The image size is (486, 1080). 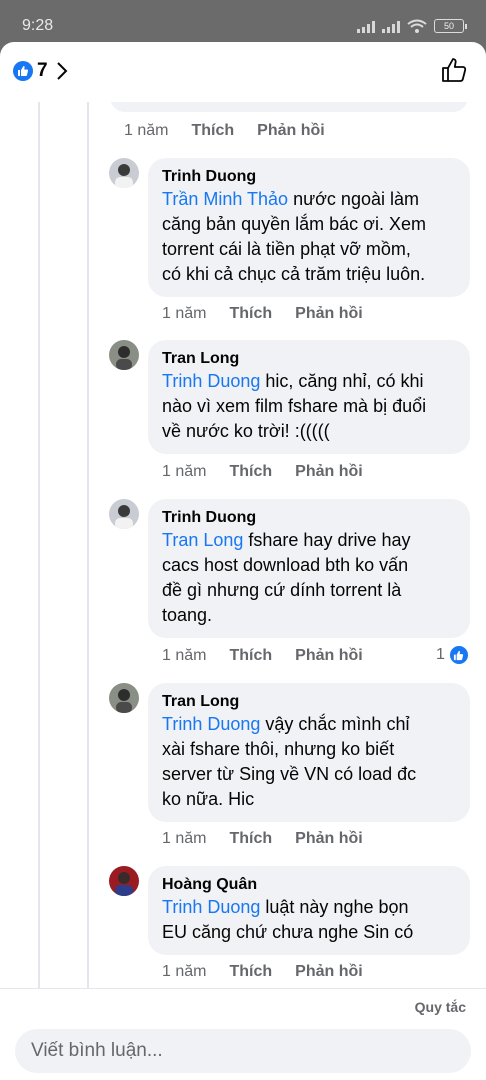 I want to click on wifi-icon, so click(x=417, y=26).